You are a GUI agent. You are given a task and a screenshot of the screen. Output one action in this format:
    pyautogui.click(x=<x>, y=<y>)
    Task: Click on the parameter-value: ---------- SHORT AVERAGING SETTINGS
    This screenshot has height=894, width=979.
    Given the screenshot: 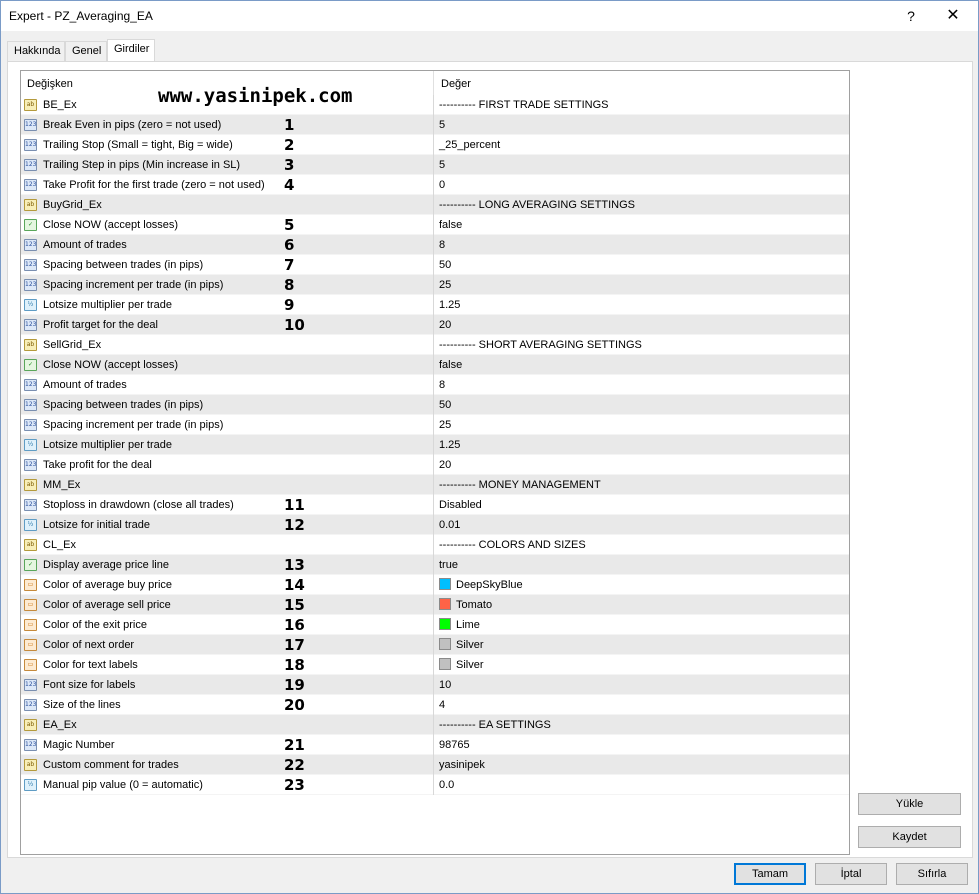 What is the action you would take?
    pyautogui.click(x=540, y=345)
    